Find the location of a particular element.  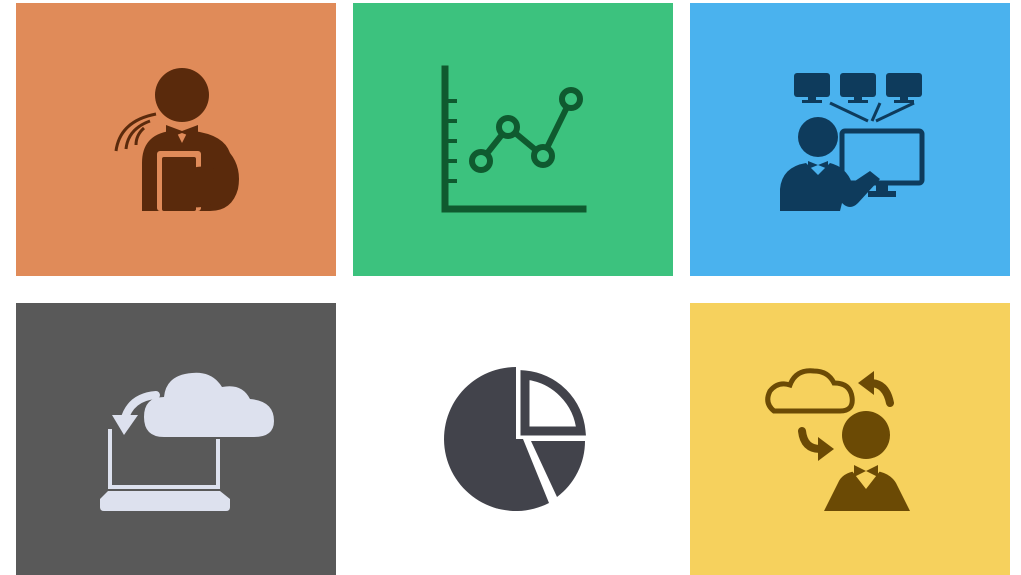

tile-line-chart is located at coordinates (513, 139).